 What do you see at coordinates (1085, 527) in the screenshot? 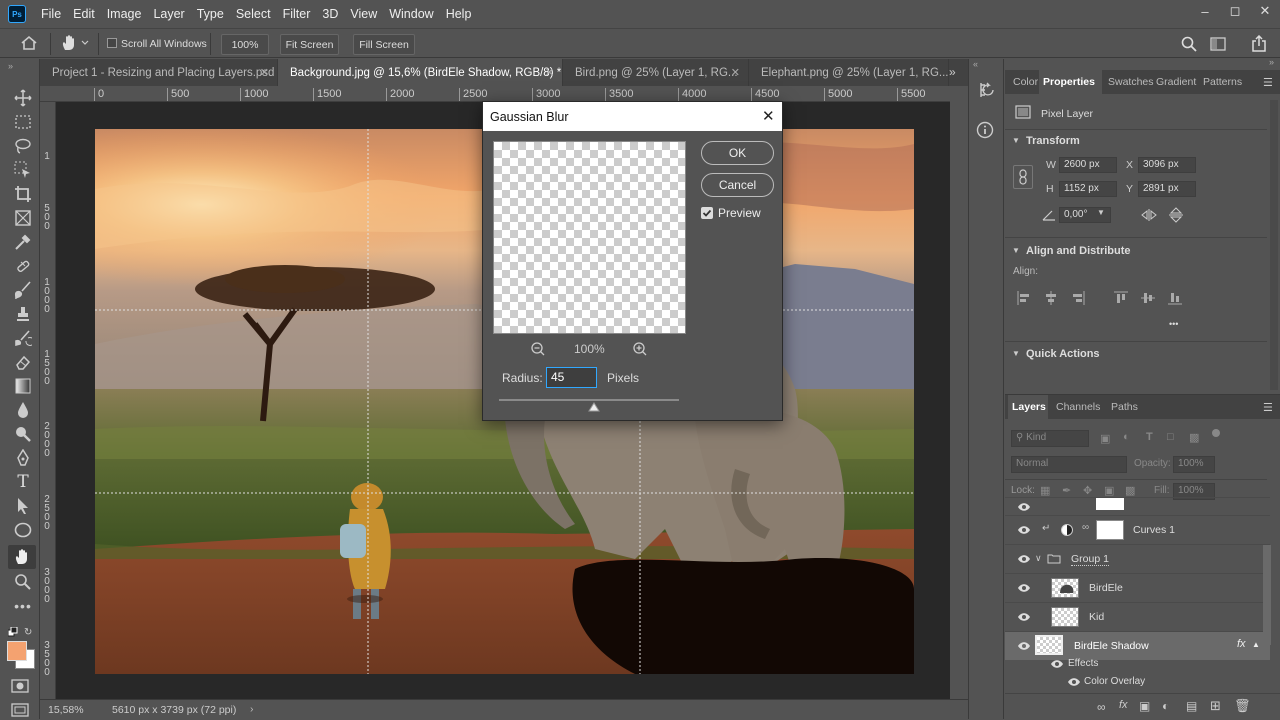
I see `mask-link-icon: ∞` at bounding box center [1085, 527].